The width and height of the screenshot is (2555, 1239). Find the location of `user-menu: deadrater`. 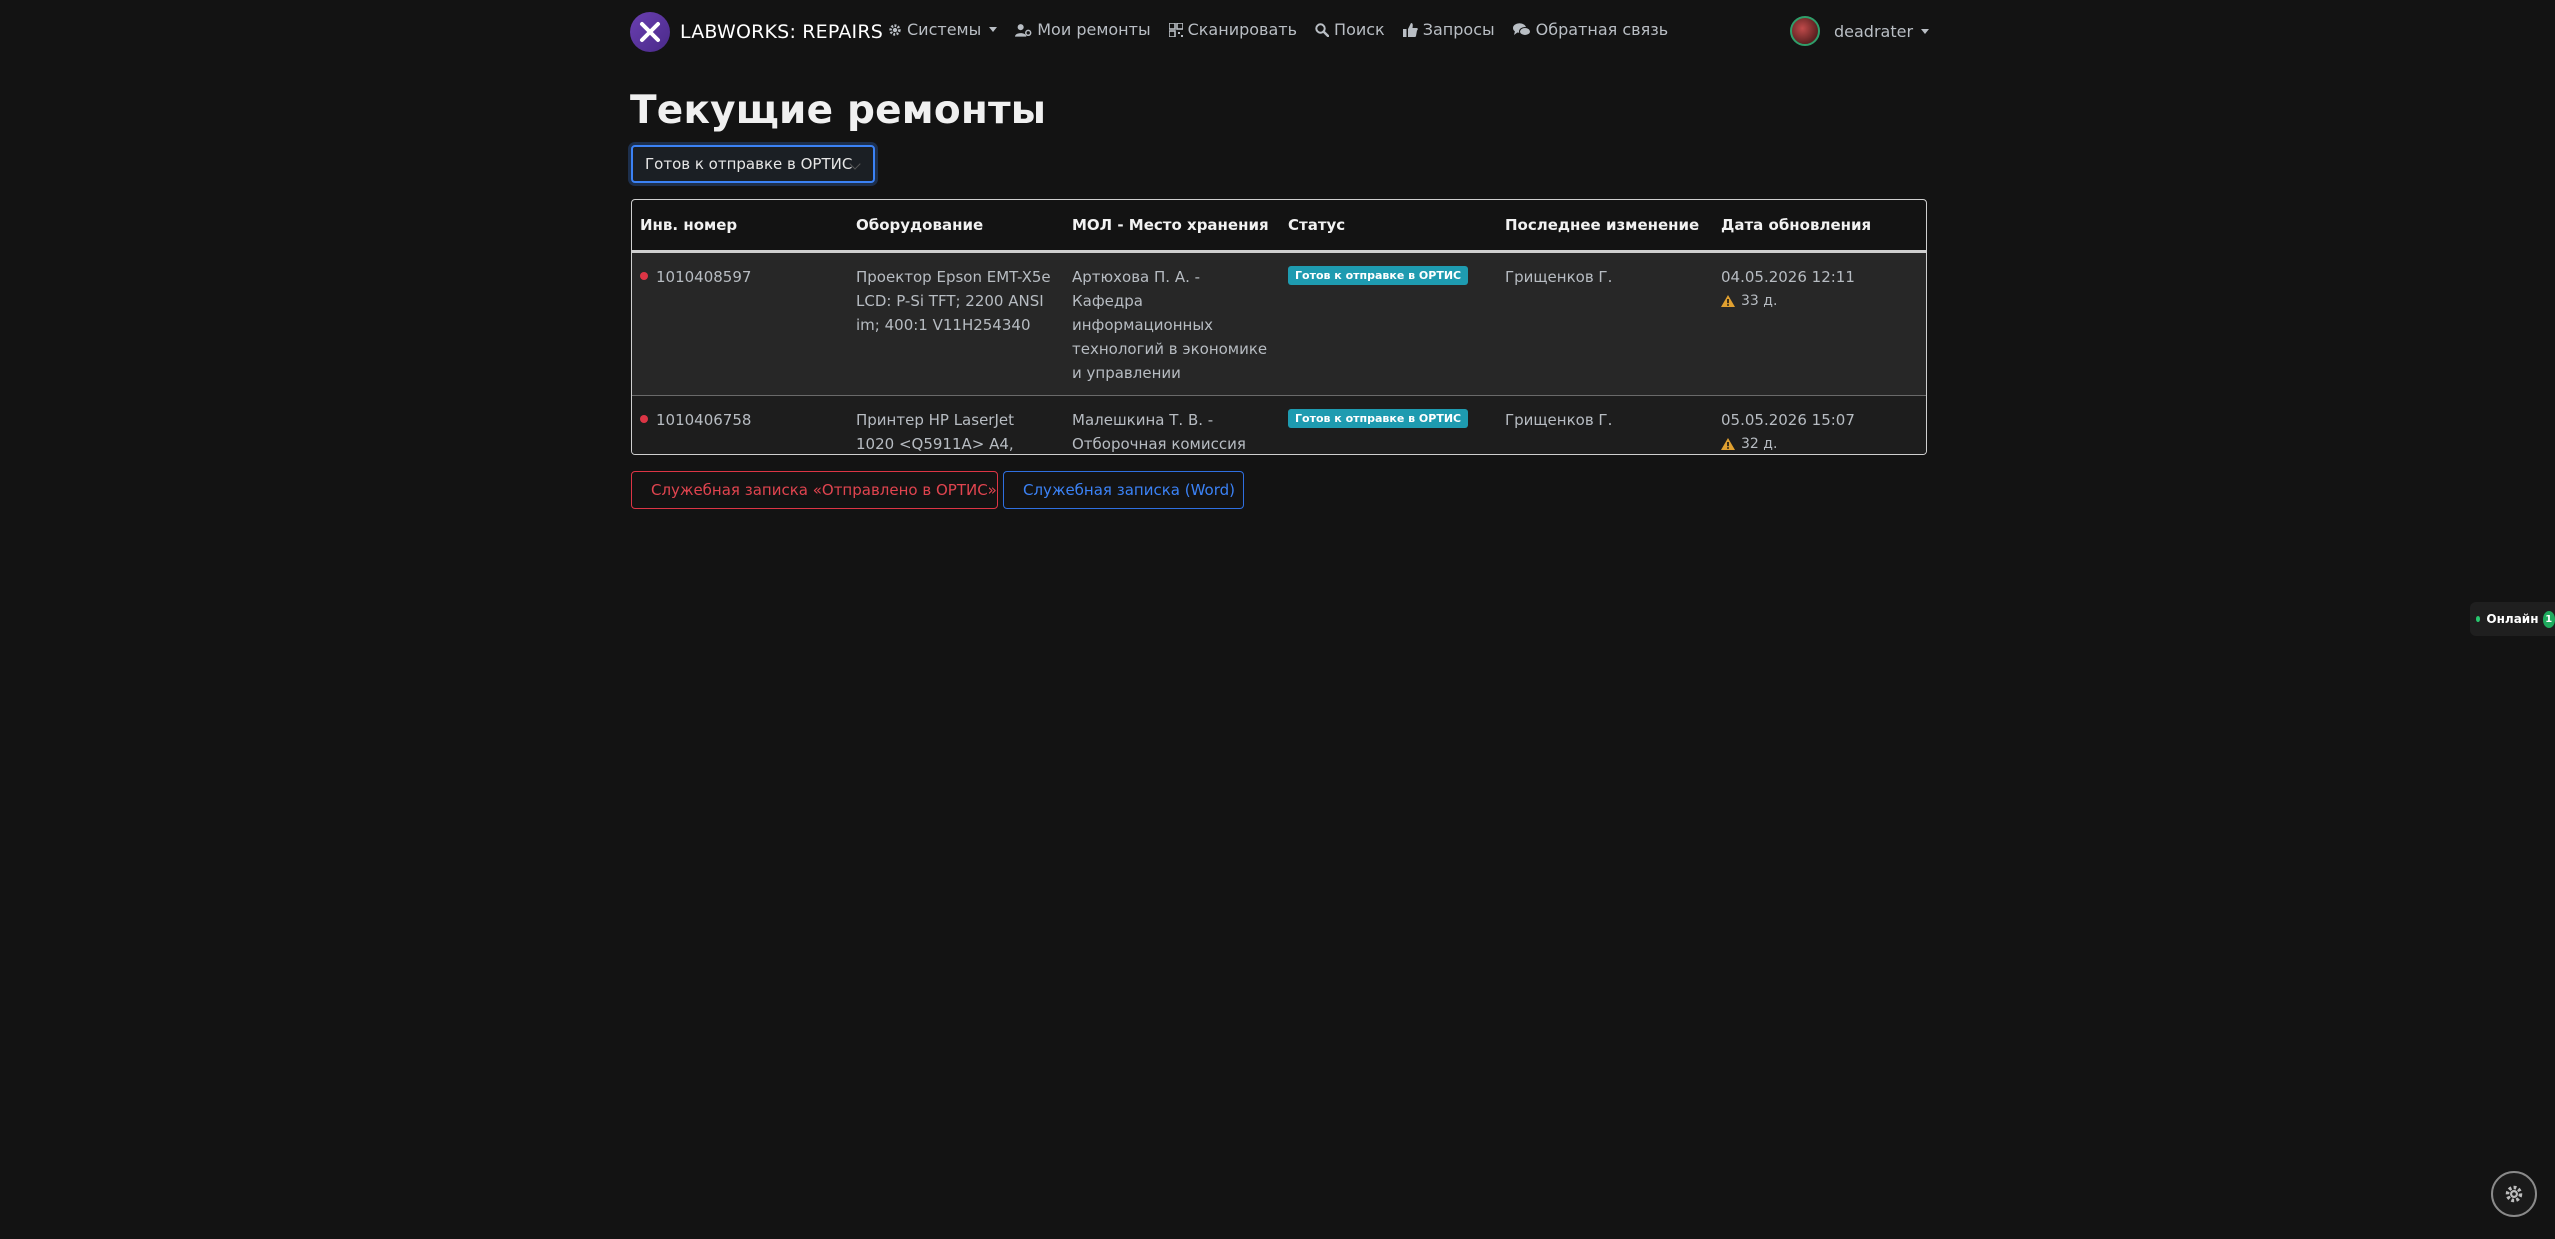

user-menu: deadrater is located at coordinates (1860, 31).